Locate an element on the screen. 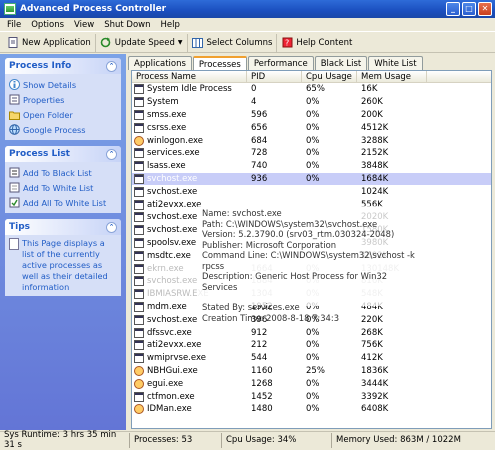 This screenshot has height=450, width=495. table-row: System 4 0% 260K is located at coordinates (311, 102).